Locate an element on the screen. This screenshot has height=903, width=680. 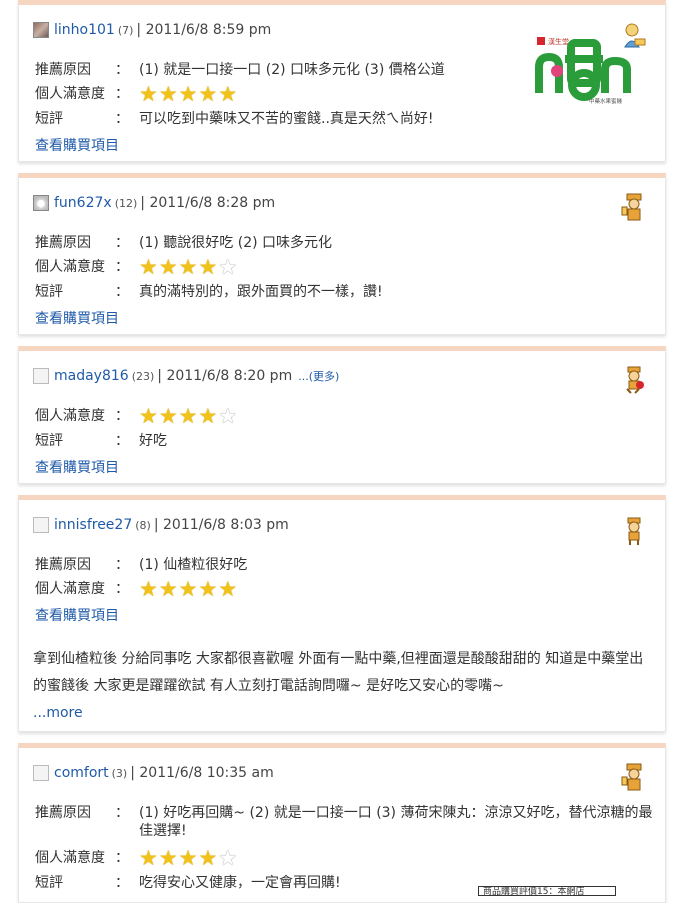
comment-row: 短評 ： 真的滿特別的，跟外面買的不一樣，讚! is located at coordinates (209, 292).